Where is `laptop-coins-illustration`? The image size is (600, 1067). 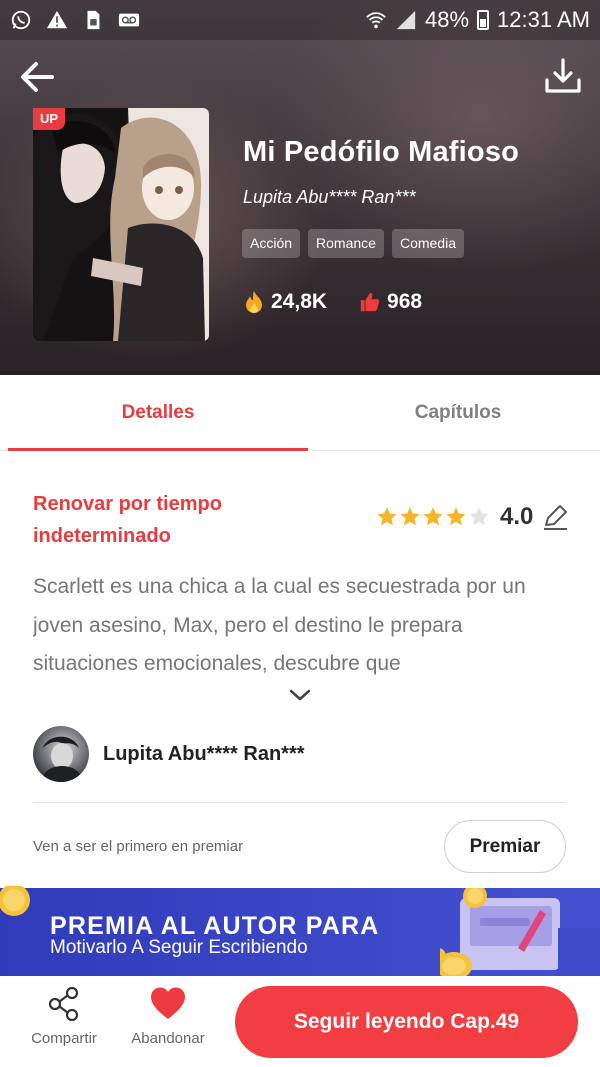 laptop-coins-illustration is located at coordinates (520, 932).